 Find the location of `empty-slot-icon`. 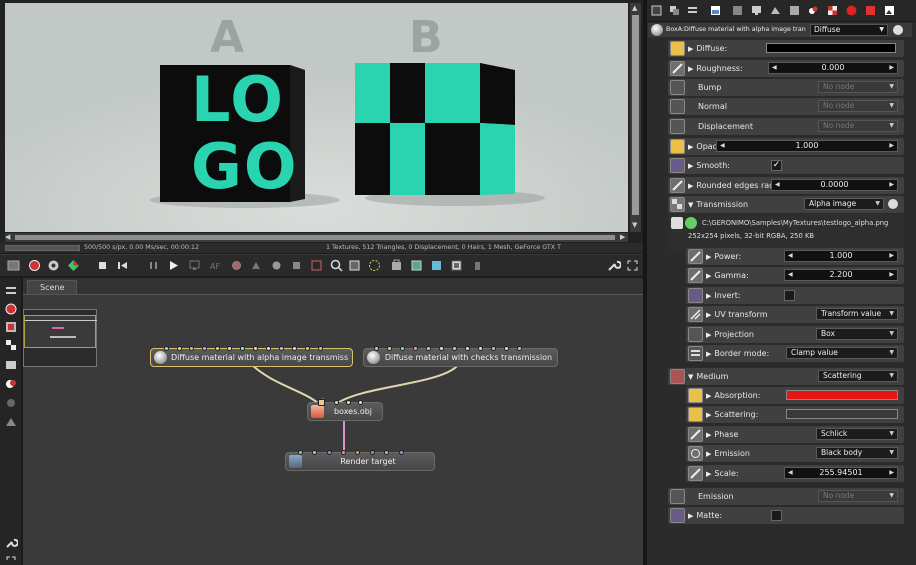

empty-slot-icon is located at coordinates (677, 126).